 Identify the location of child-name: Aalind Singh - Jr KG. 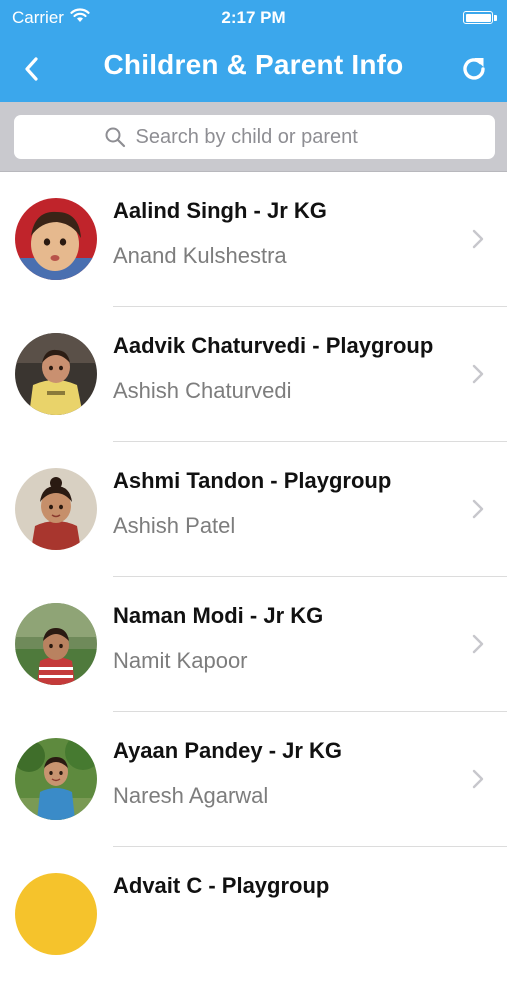
(220, 210).